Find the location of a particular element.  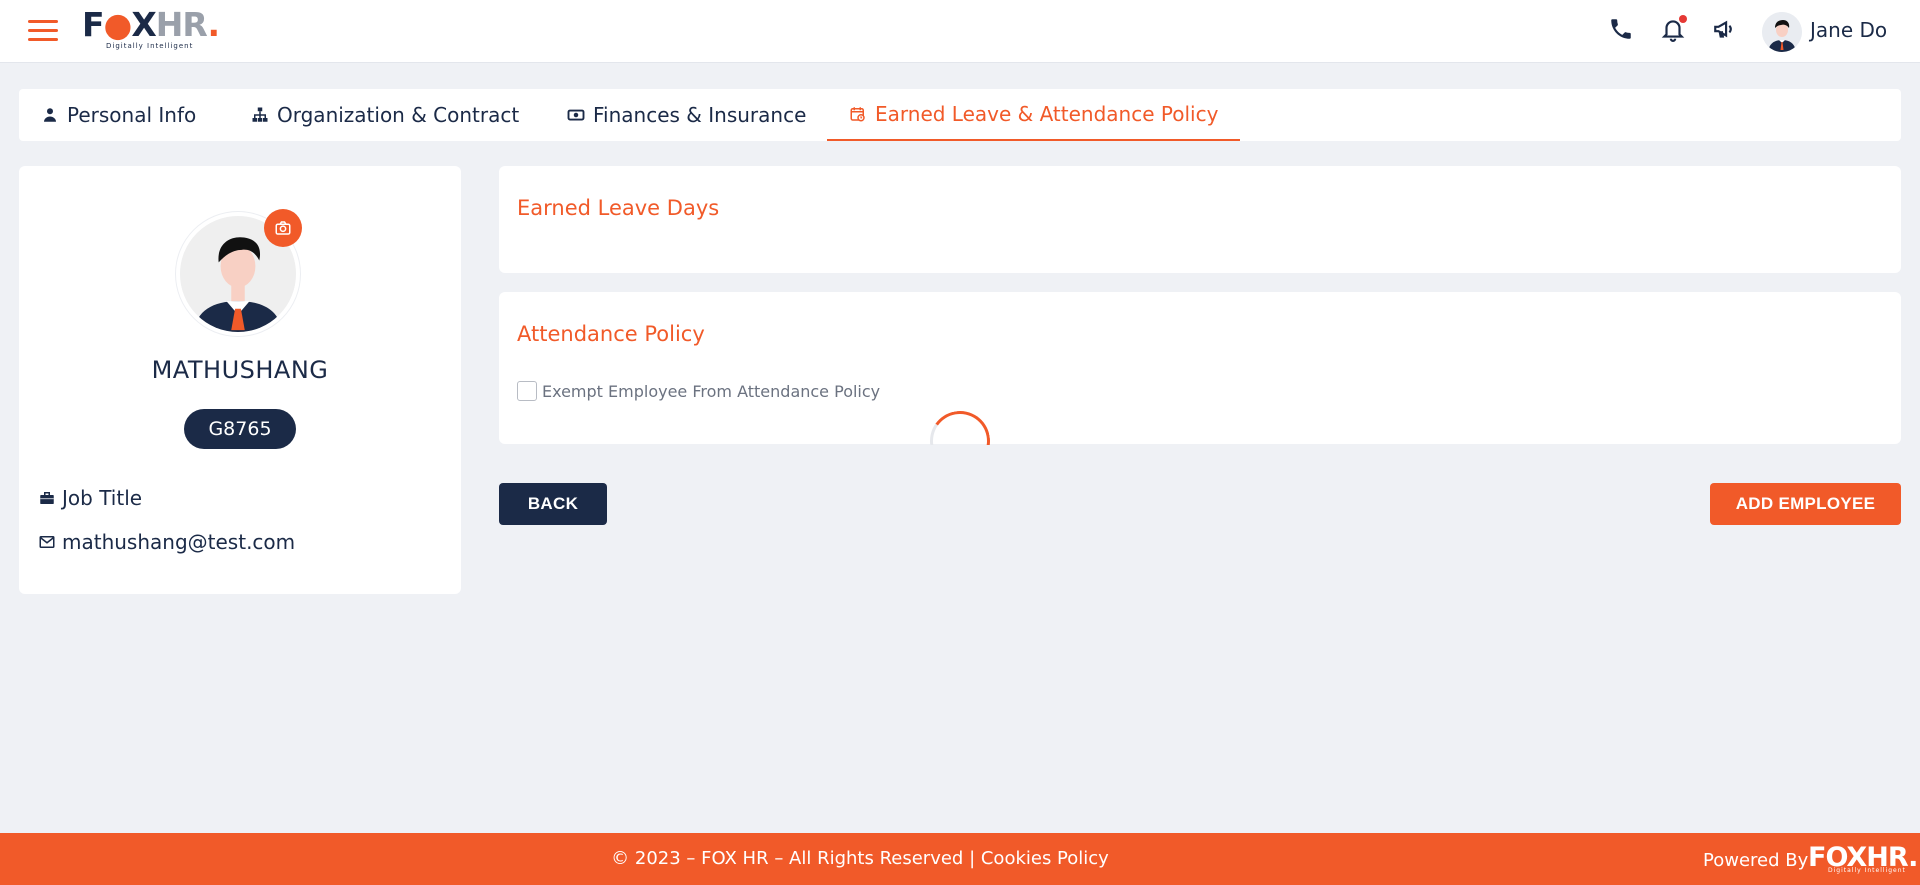

tab-earned-leave-attendance: Earned Leave & Attendance Policy is located at coordinates (1034, 115).